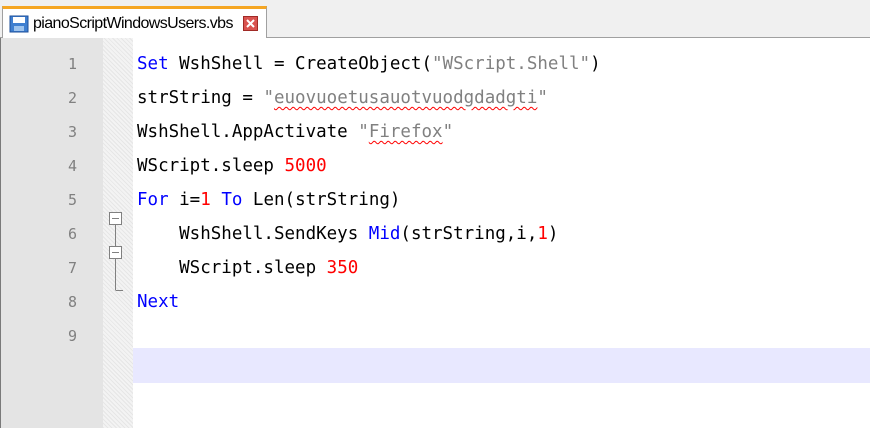 This screenshot has width=870, height=428. Describe the element at coordinates (72, 336) in the screenshot. I see `line-number: 9` at that location.